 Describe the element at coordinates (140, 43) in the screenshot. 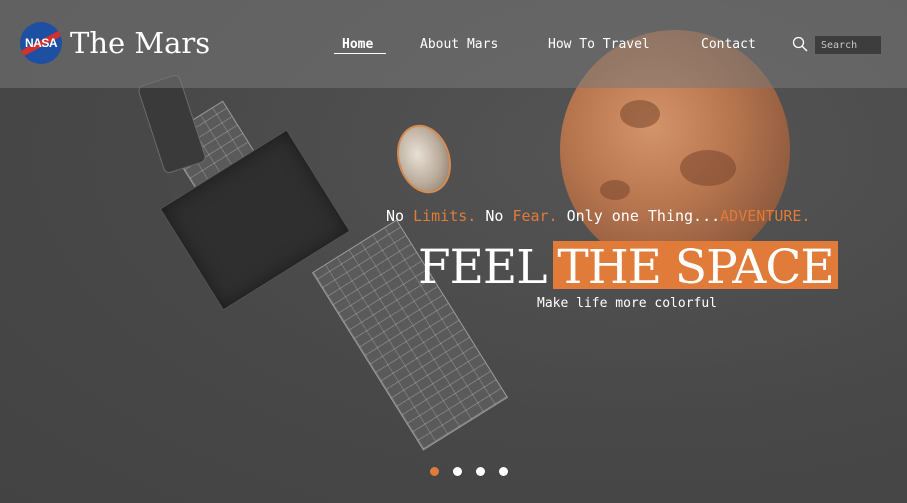

I see `site-title: The Mars` at that location.